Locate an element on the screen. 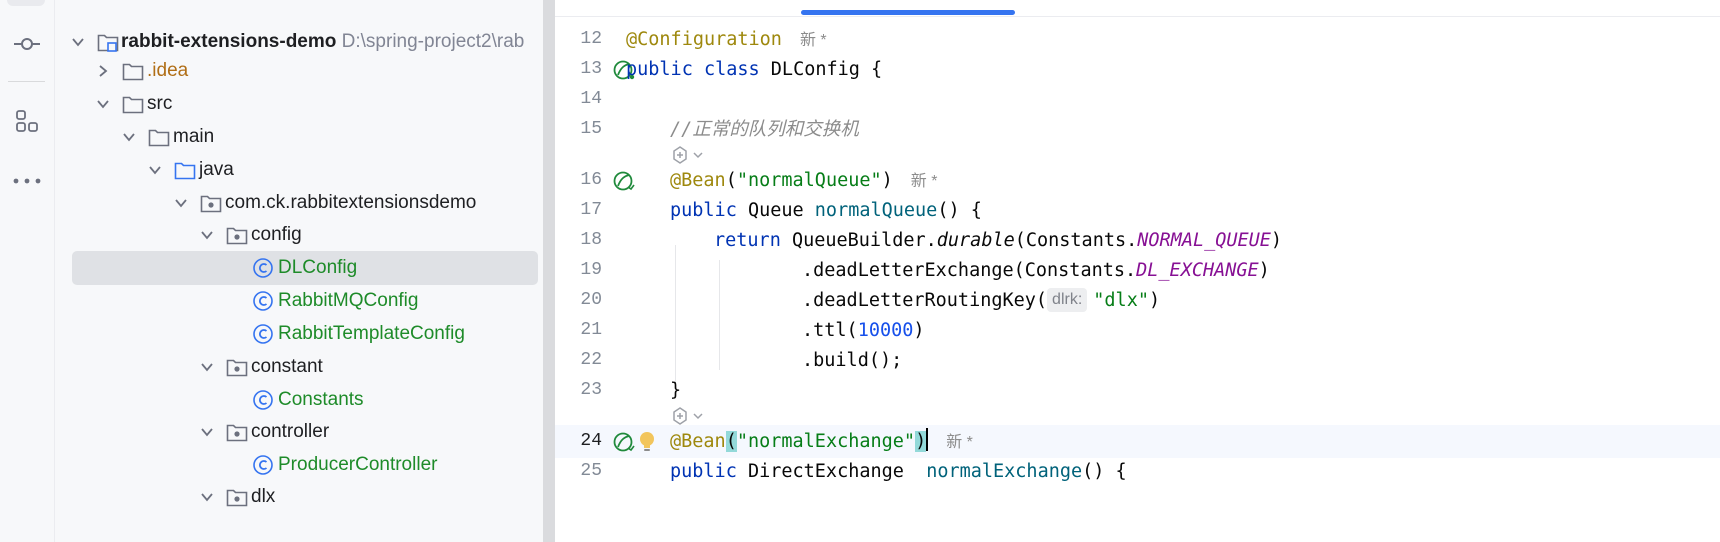 The image size is (1720, 542). tree-scrollbar is located at coordinates (549, 271).